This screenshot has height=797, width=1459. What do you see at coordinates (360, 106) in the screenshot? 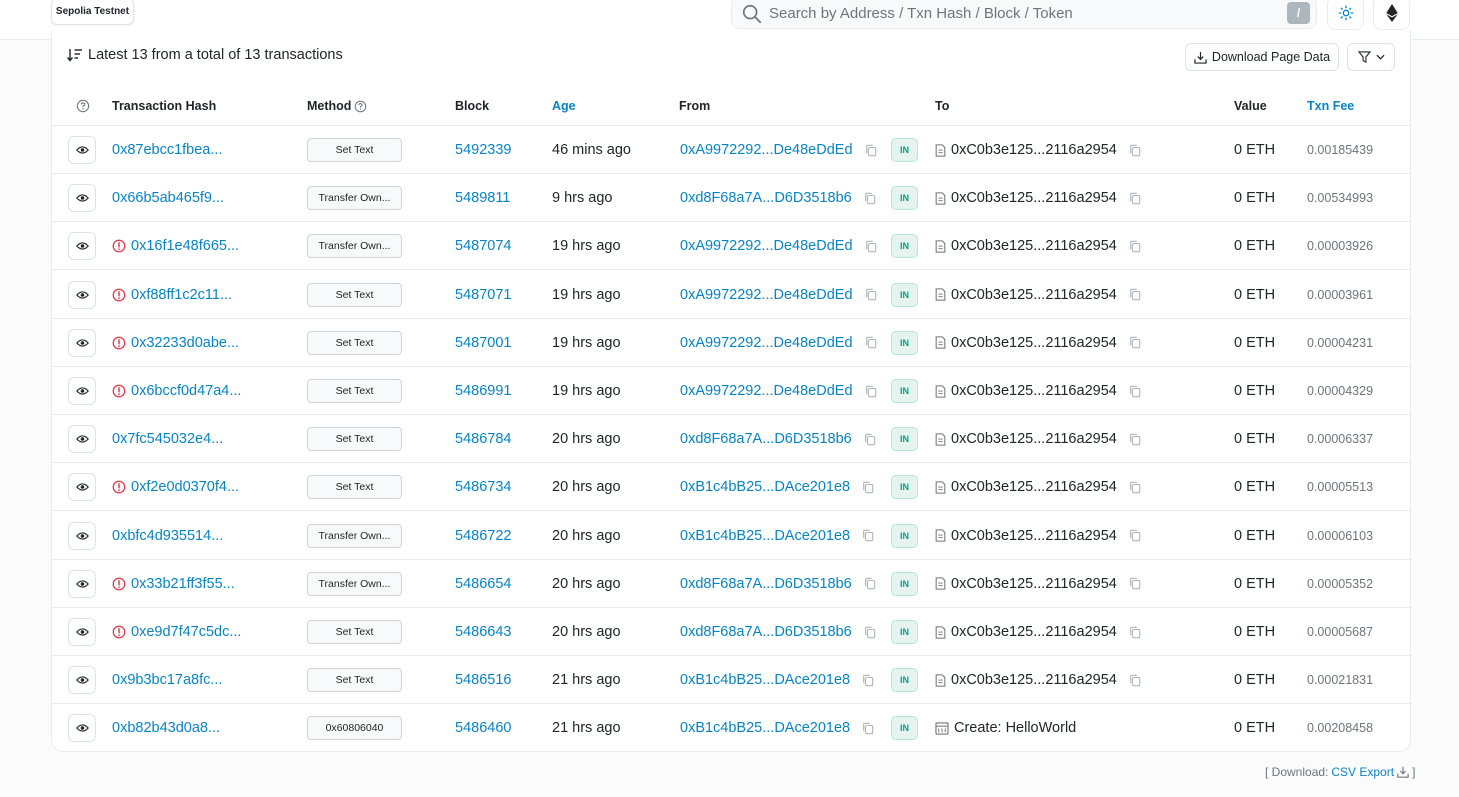
I see `question-circle-icon` at bounding box center [360, 106].